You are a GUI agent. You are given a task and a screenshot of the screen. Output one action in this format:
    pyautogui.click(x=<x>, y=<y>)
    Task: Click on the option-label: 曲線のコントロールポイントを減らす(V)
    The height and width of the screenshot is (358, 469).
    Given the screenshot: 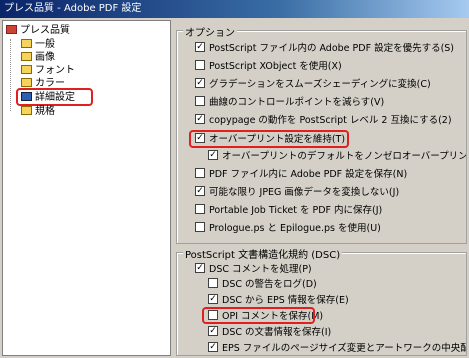 What is the action you would take?
    pyautogui.click(x=297, y=102)
    